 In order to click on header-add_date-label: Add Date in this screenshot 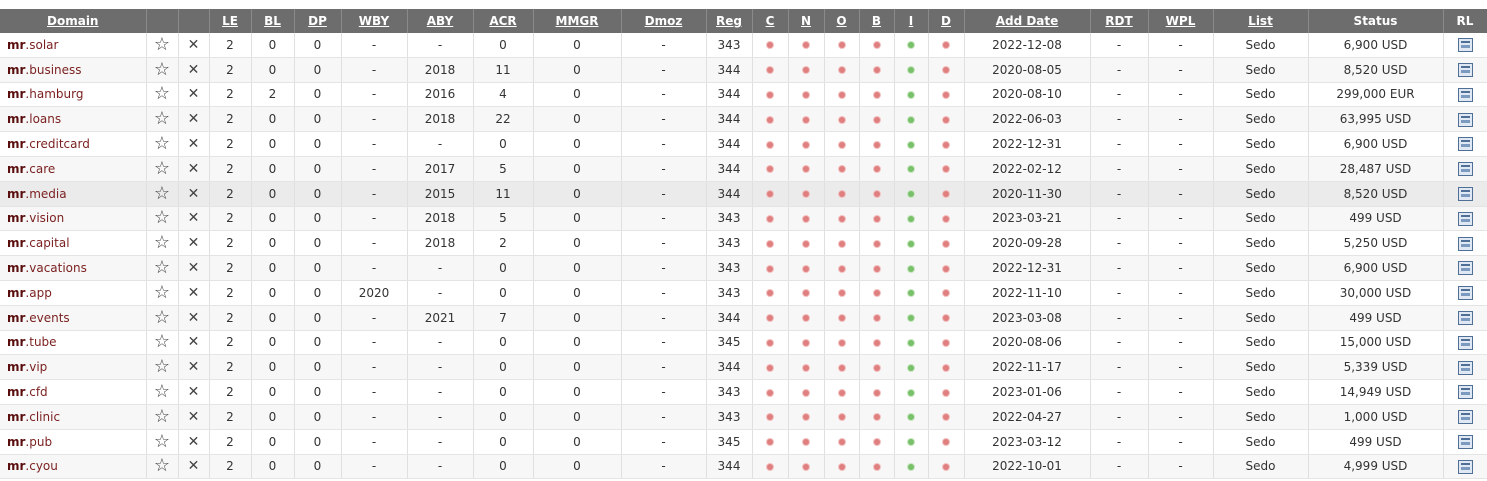, I will do `click(1027, 21)`.